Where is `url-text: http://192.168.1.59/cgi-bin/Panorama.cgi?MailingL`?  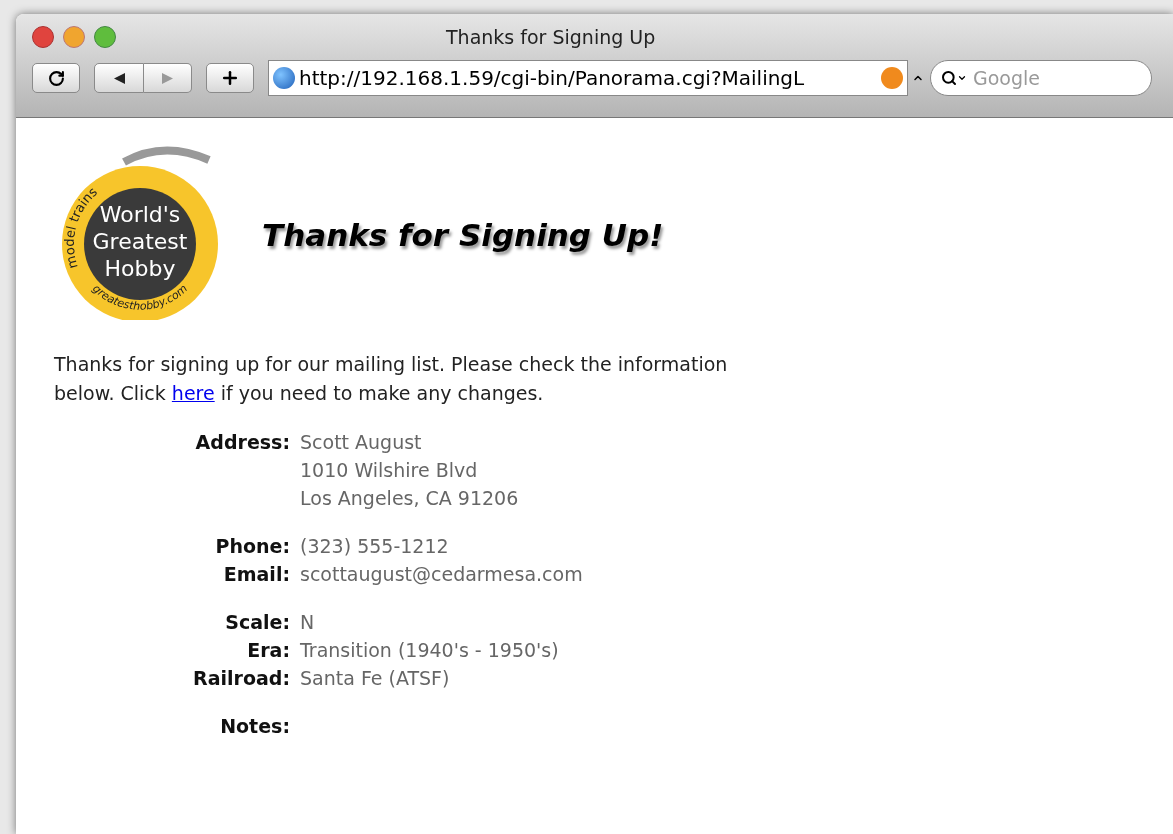 url-text: http://192.168.1.59/cgi-bin/Panorama.cgi?MailingL is located at coordinates (552, 78).